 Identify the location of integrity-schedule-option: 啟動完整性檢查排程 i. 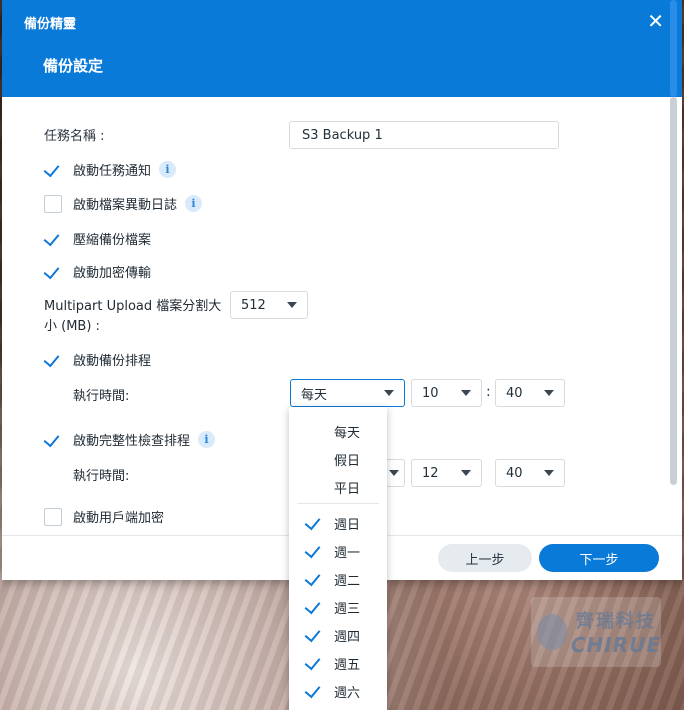
(130, 439).